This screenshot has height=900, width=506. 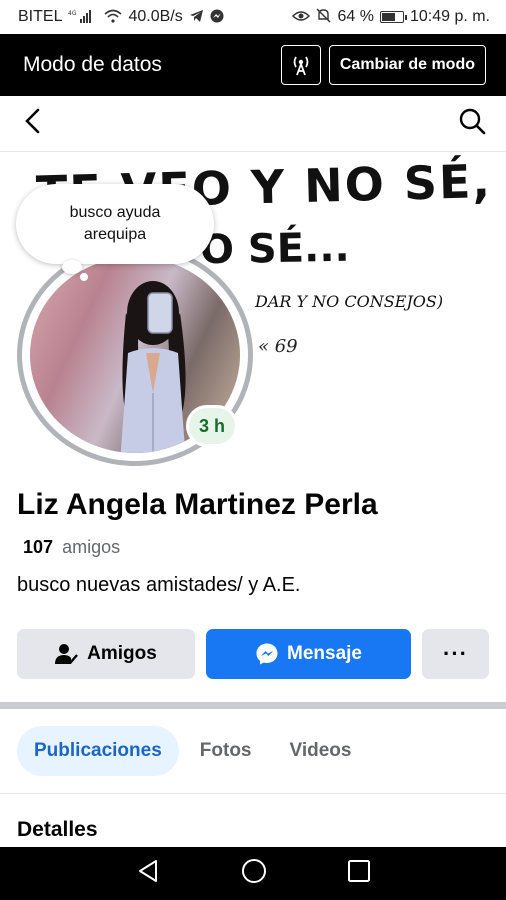 I want to click on change-mode-button: Cambiar de modo, so click(x=407, y=65).